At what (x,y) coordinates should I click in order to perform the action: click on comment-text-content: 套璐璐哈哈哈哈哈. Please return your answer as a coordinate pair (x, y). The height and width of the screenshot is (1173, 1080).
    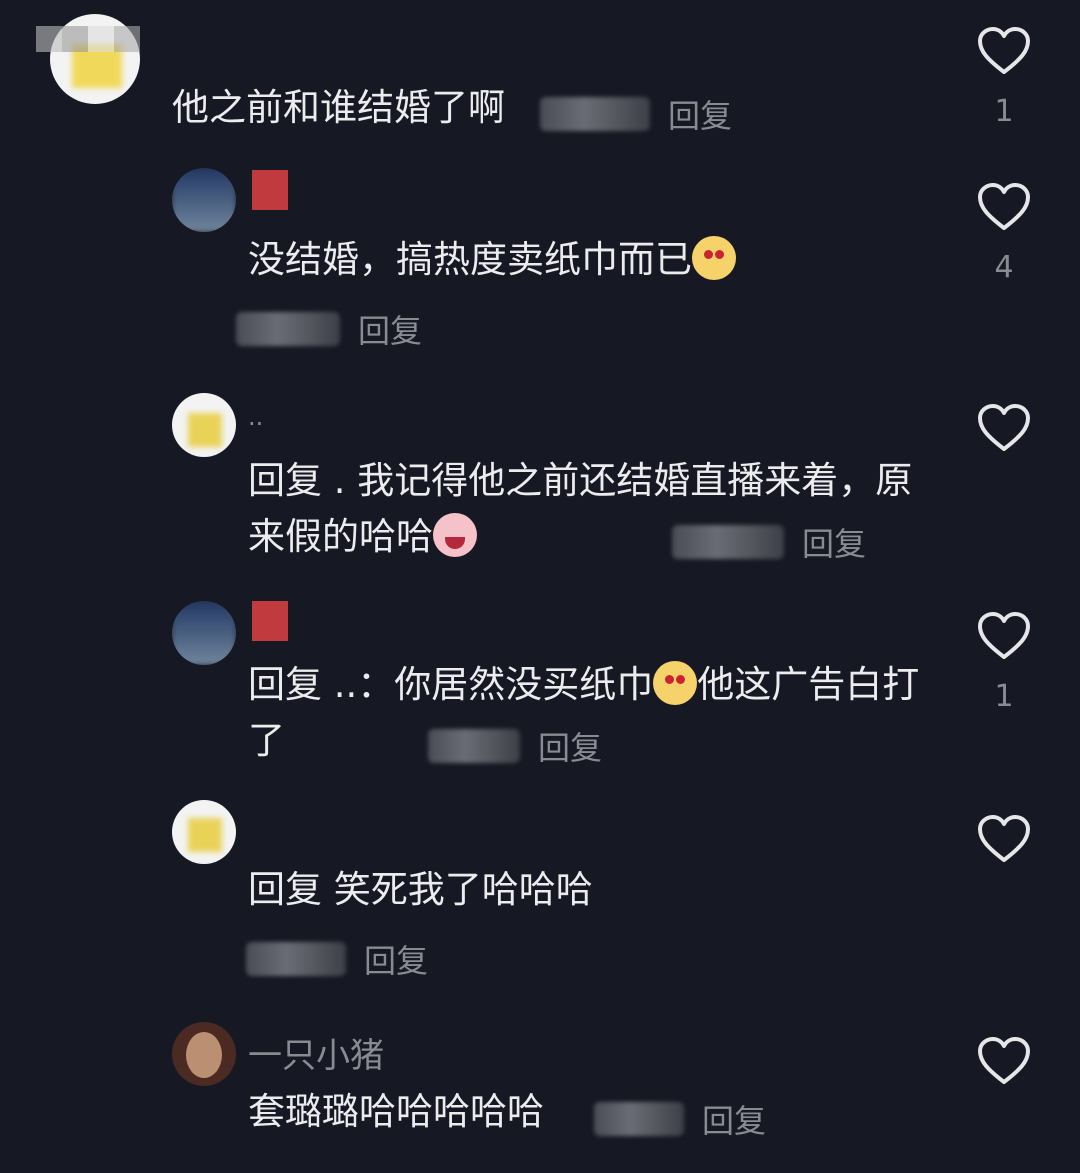
    Looking at the image, I should click on (396, 1111).